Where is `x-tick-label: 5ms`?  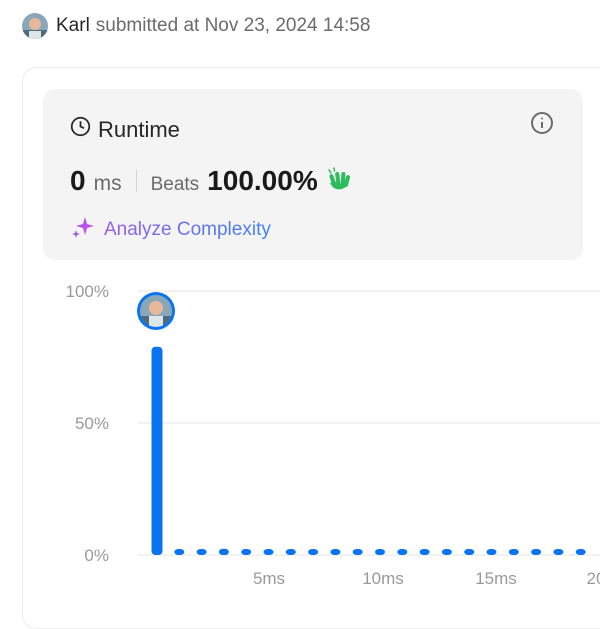
x-tick-label: 5ms is located at coordinates (269, 578).